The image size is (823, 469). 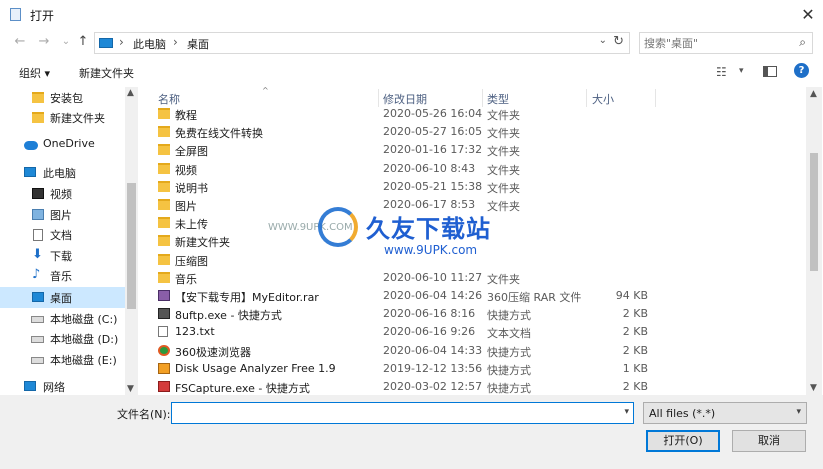 I want to click on open-button: 打开(O), so click(x=683, y=441).